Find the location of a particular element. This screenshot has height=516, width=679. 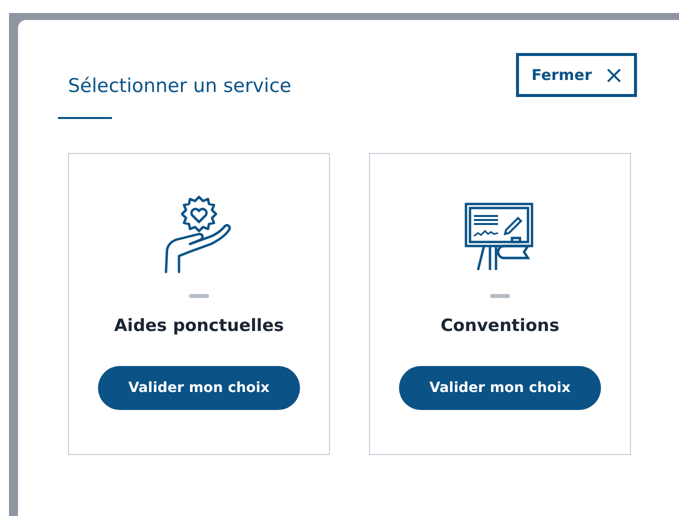

close-button: Fermer × is located at coordinates (576, 75).